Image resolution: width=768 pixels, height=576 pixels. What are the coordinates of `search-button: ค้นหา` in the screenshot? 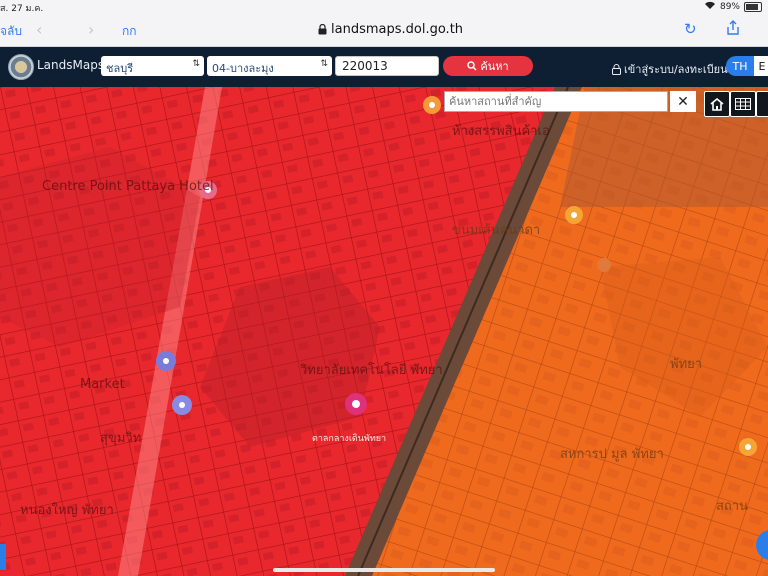 It's located at (488, 66).